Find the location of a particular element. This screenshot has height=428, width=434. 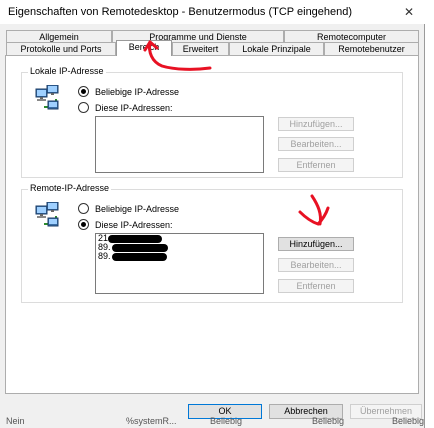

remote-ip-list: 21 89. 89. is located at coordinates (179, 263).